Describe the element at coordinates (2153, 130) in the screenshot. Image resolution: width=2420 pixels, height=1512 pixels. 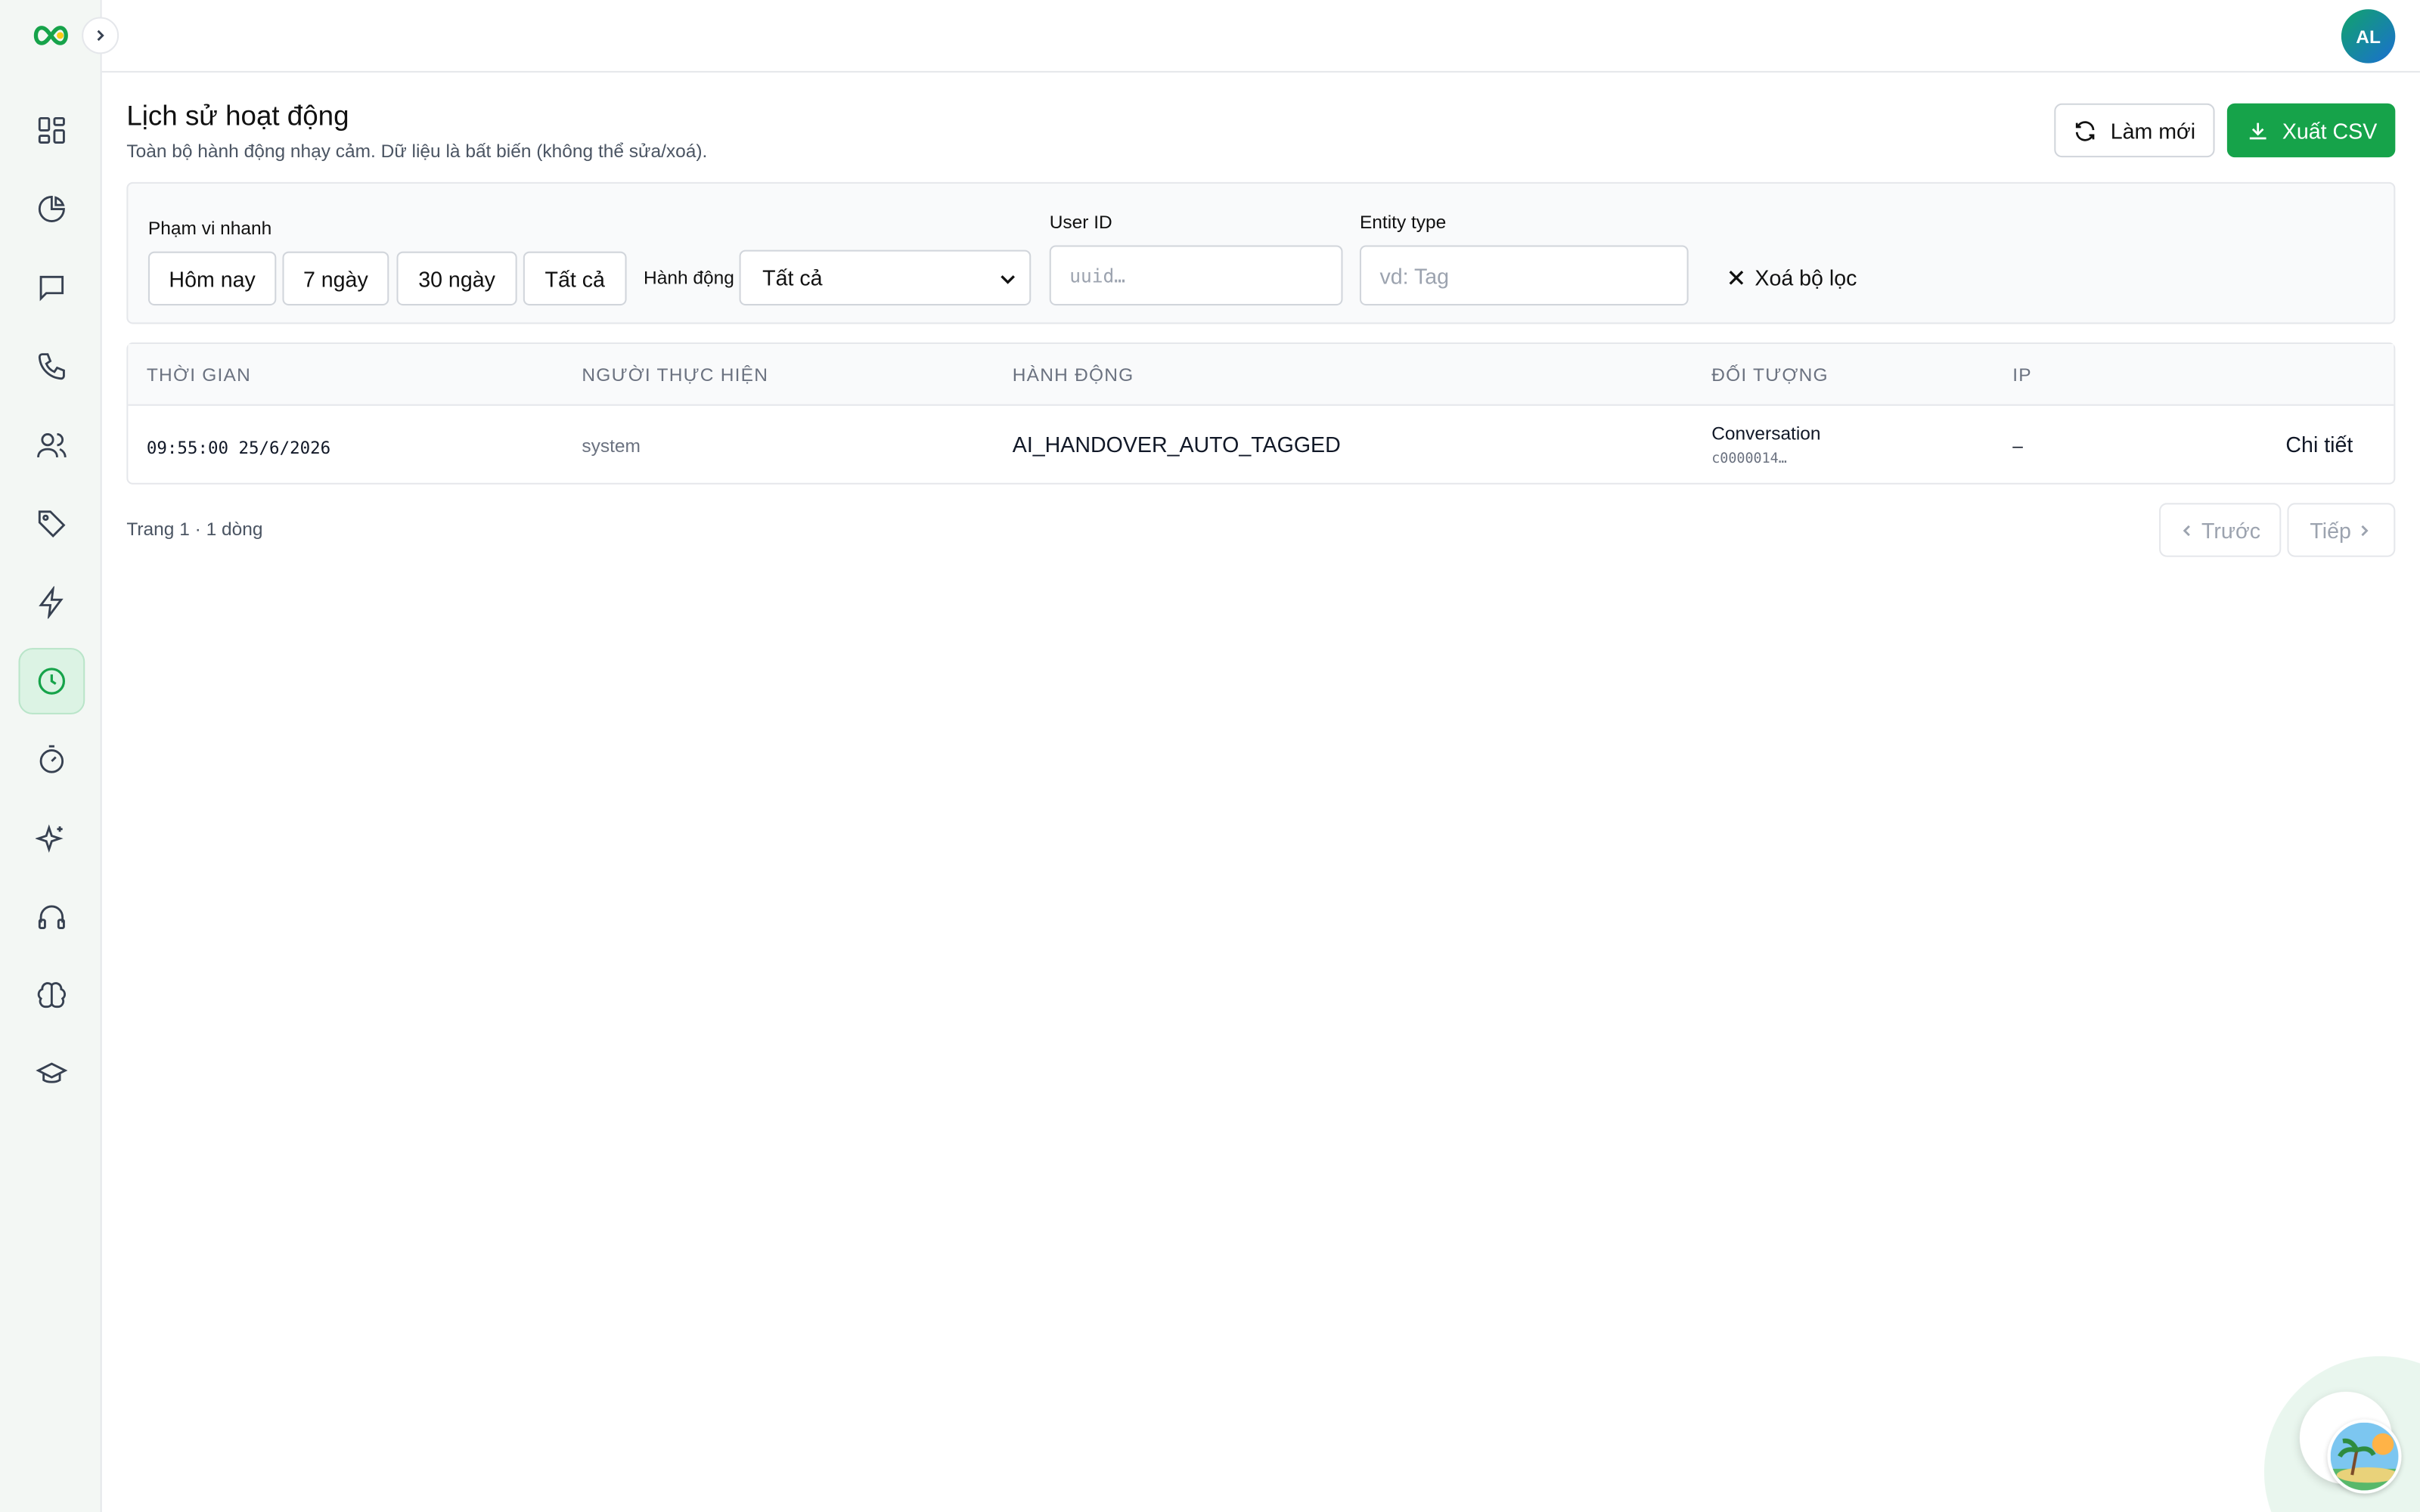
I see `refresh-label: Làm mới` at that location.